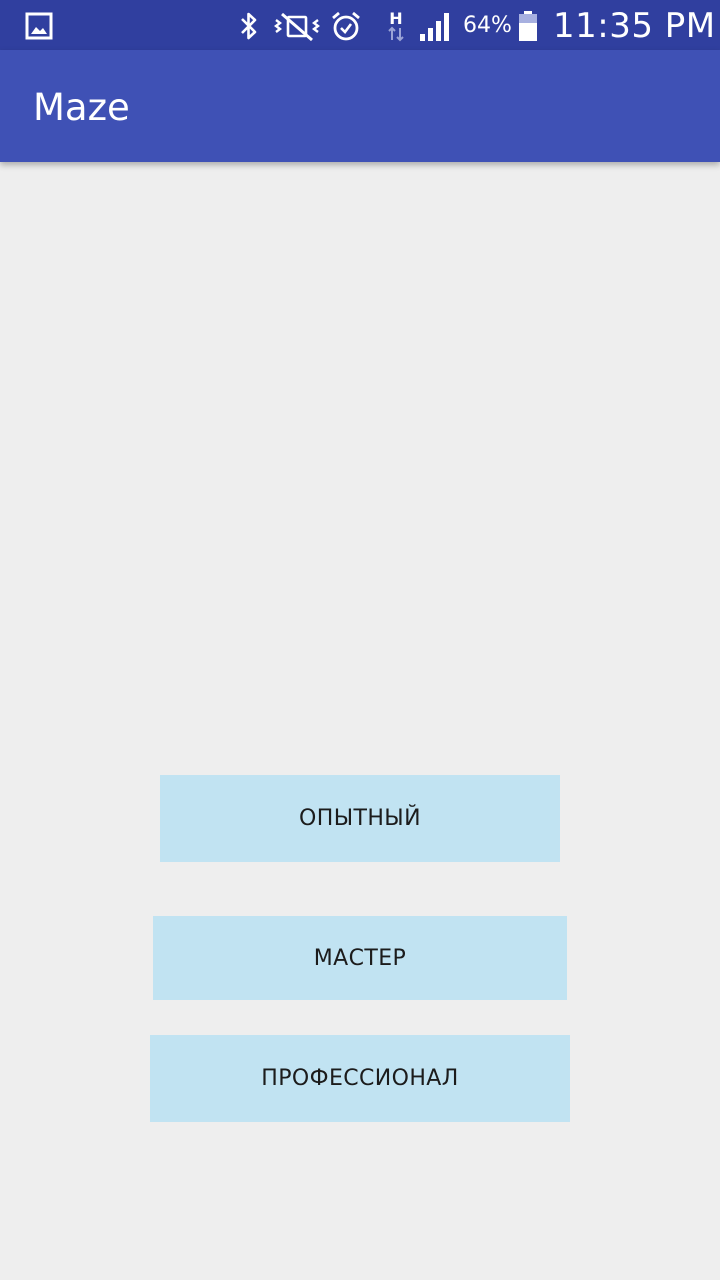 The width and height of the screenshot is (720, 1280). Describe the element at coordinates (297, 27) in the screenshot. I see `vibrate-icon` at that location.